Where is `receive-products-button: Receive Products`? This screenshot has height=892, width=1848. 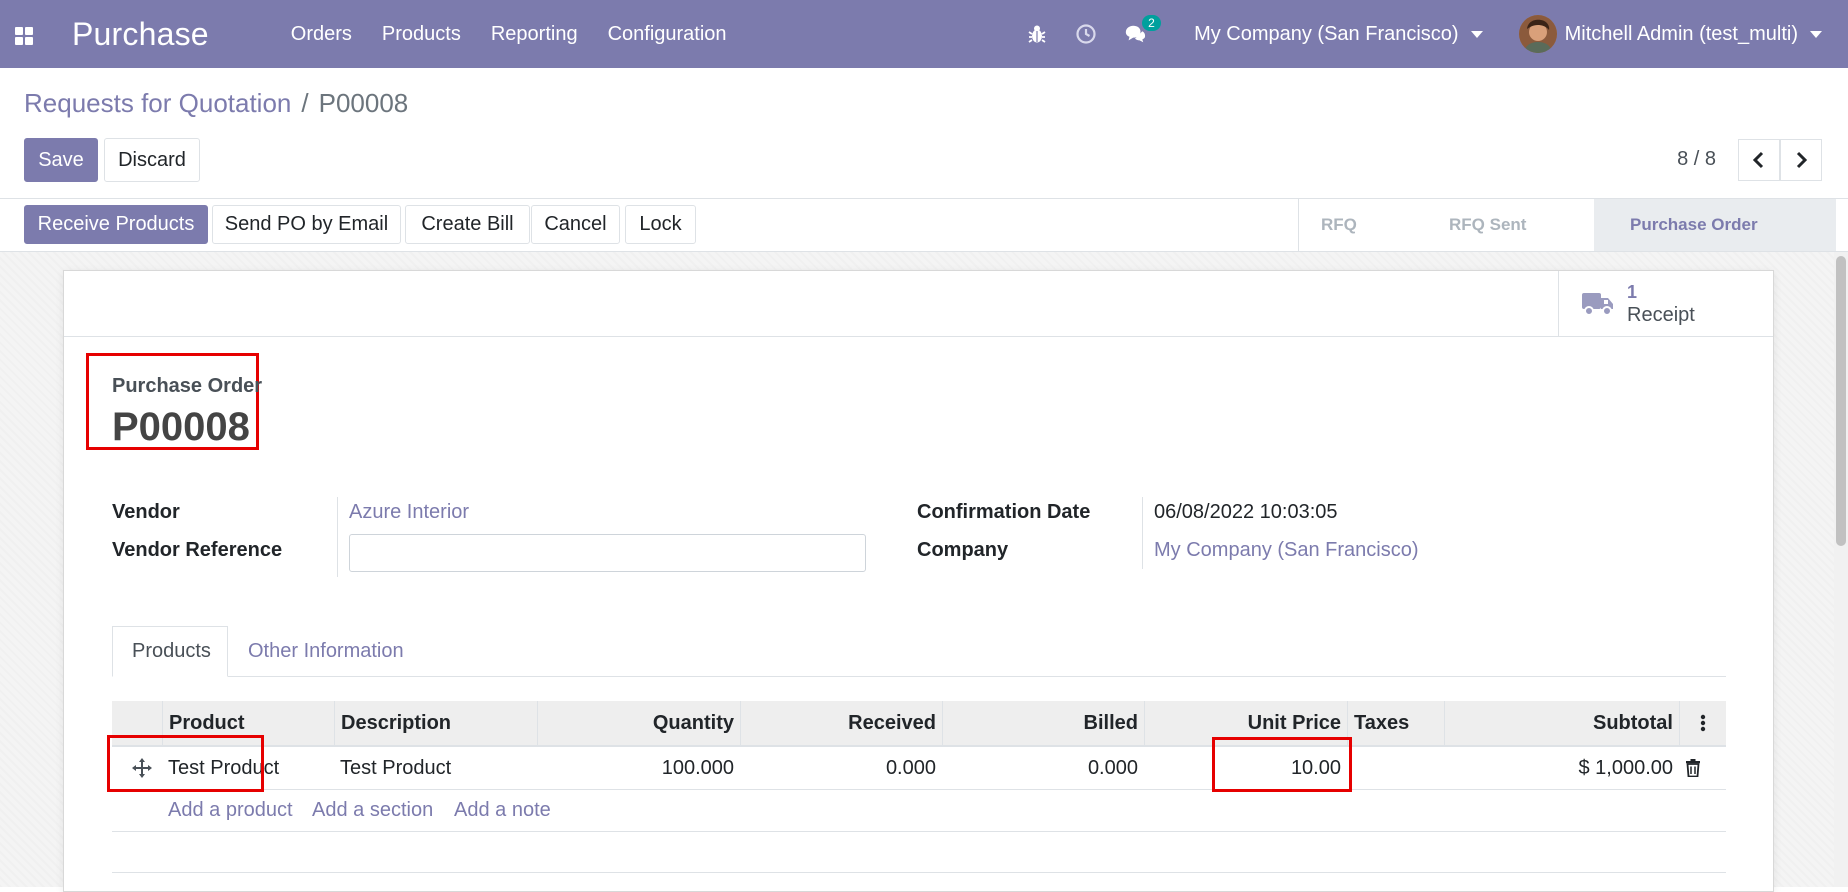 receive-products-button: Receive Products is located at coordinates (116, 224).